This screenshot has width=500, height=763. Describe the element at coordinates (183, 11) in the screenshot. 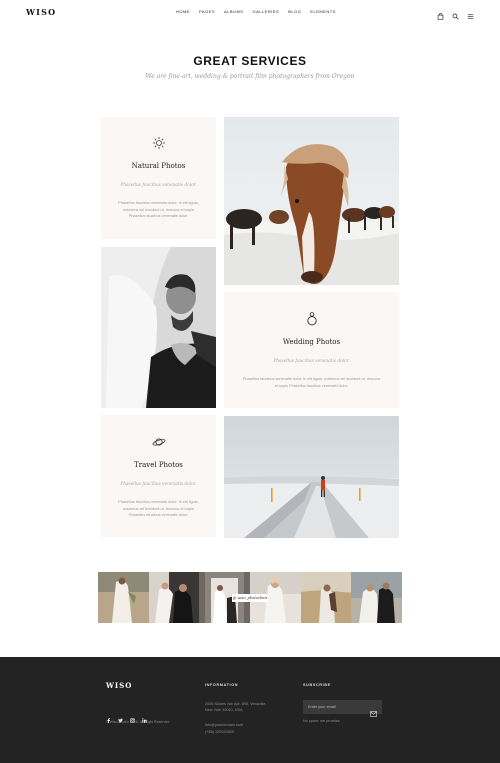

I see `nav-home: HOME` at that location.